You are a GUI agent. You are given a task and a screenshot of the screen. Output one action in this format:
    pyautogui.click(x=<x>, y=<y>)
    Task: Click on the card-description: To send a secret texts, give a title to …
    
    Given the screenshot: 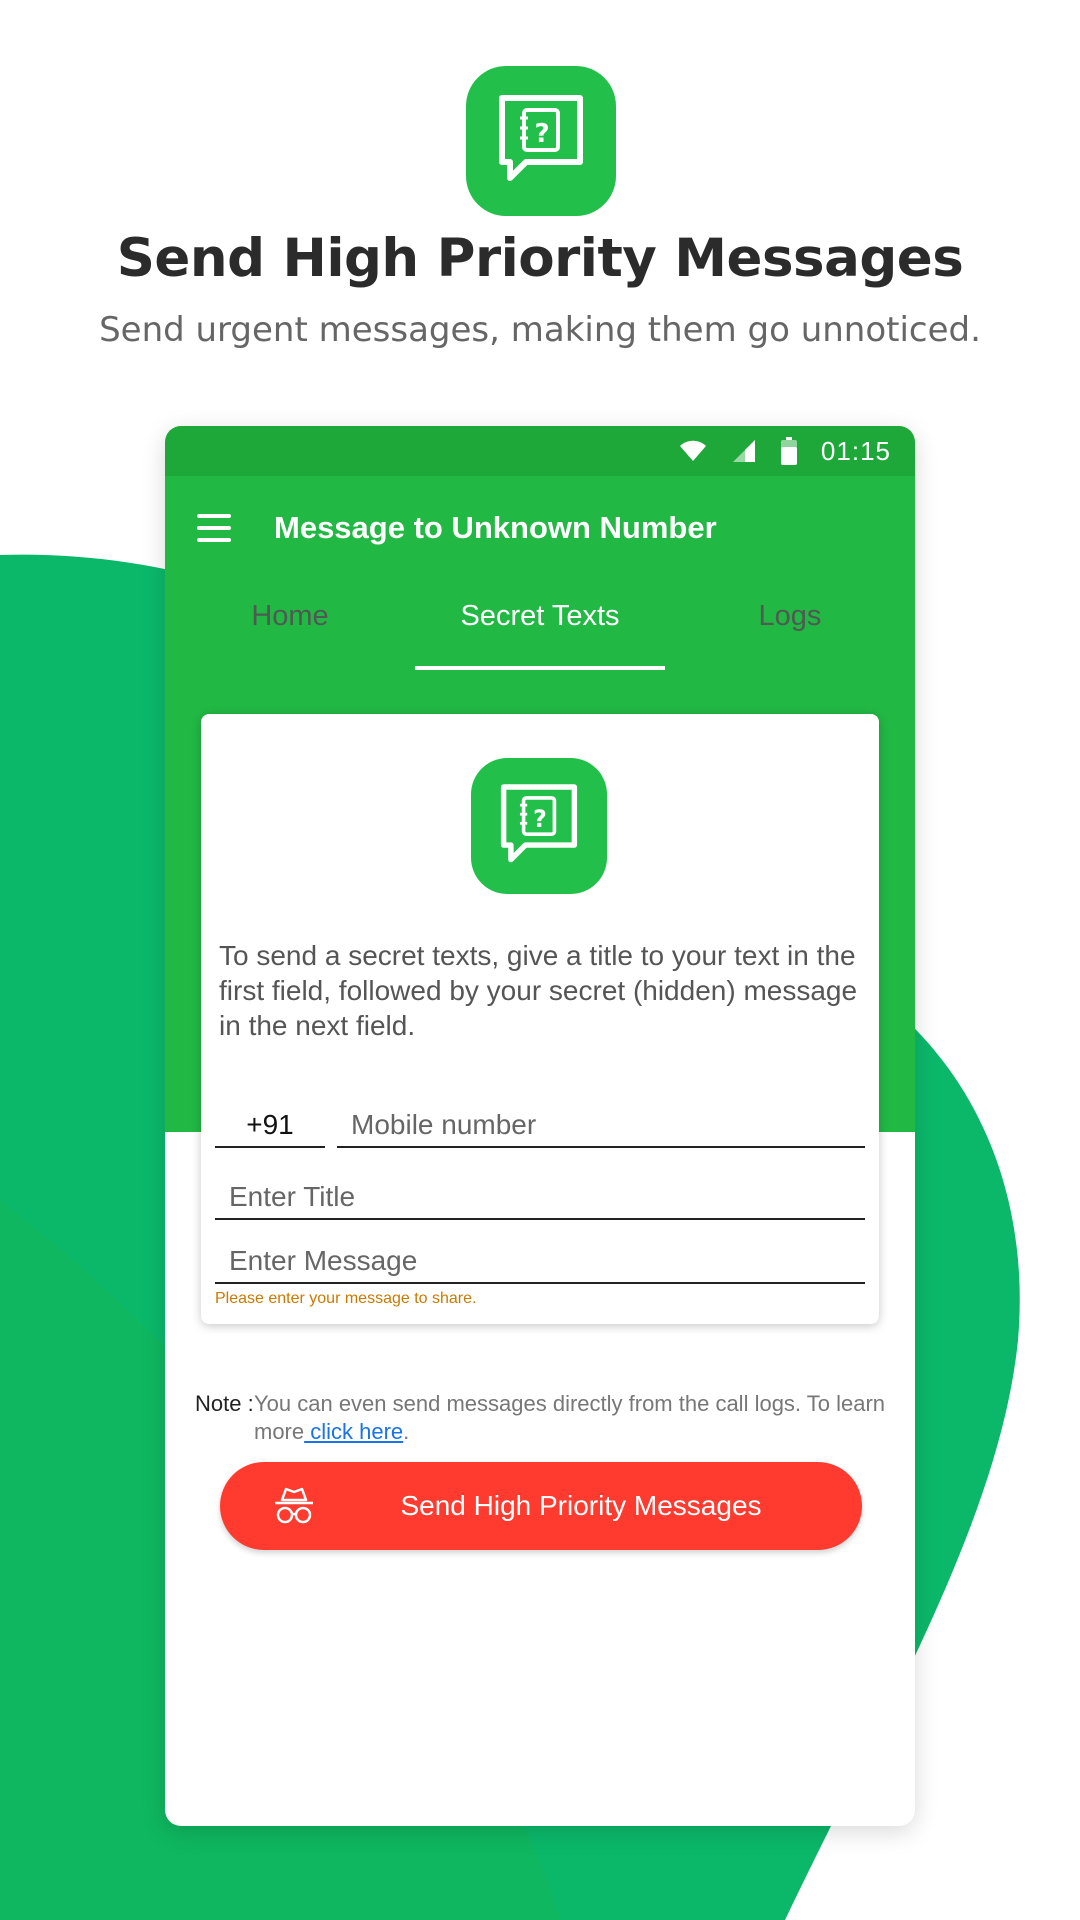 What is the action you would take?
    pyautogui.click(x=538, y=990)
    